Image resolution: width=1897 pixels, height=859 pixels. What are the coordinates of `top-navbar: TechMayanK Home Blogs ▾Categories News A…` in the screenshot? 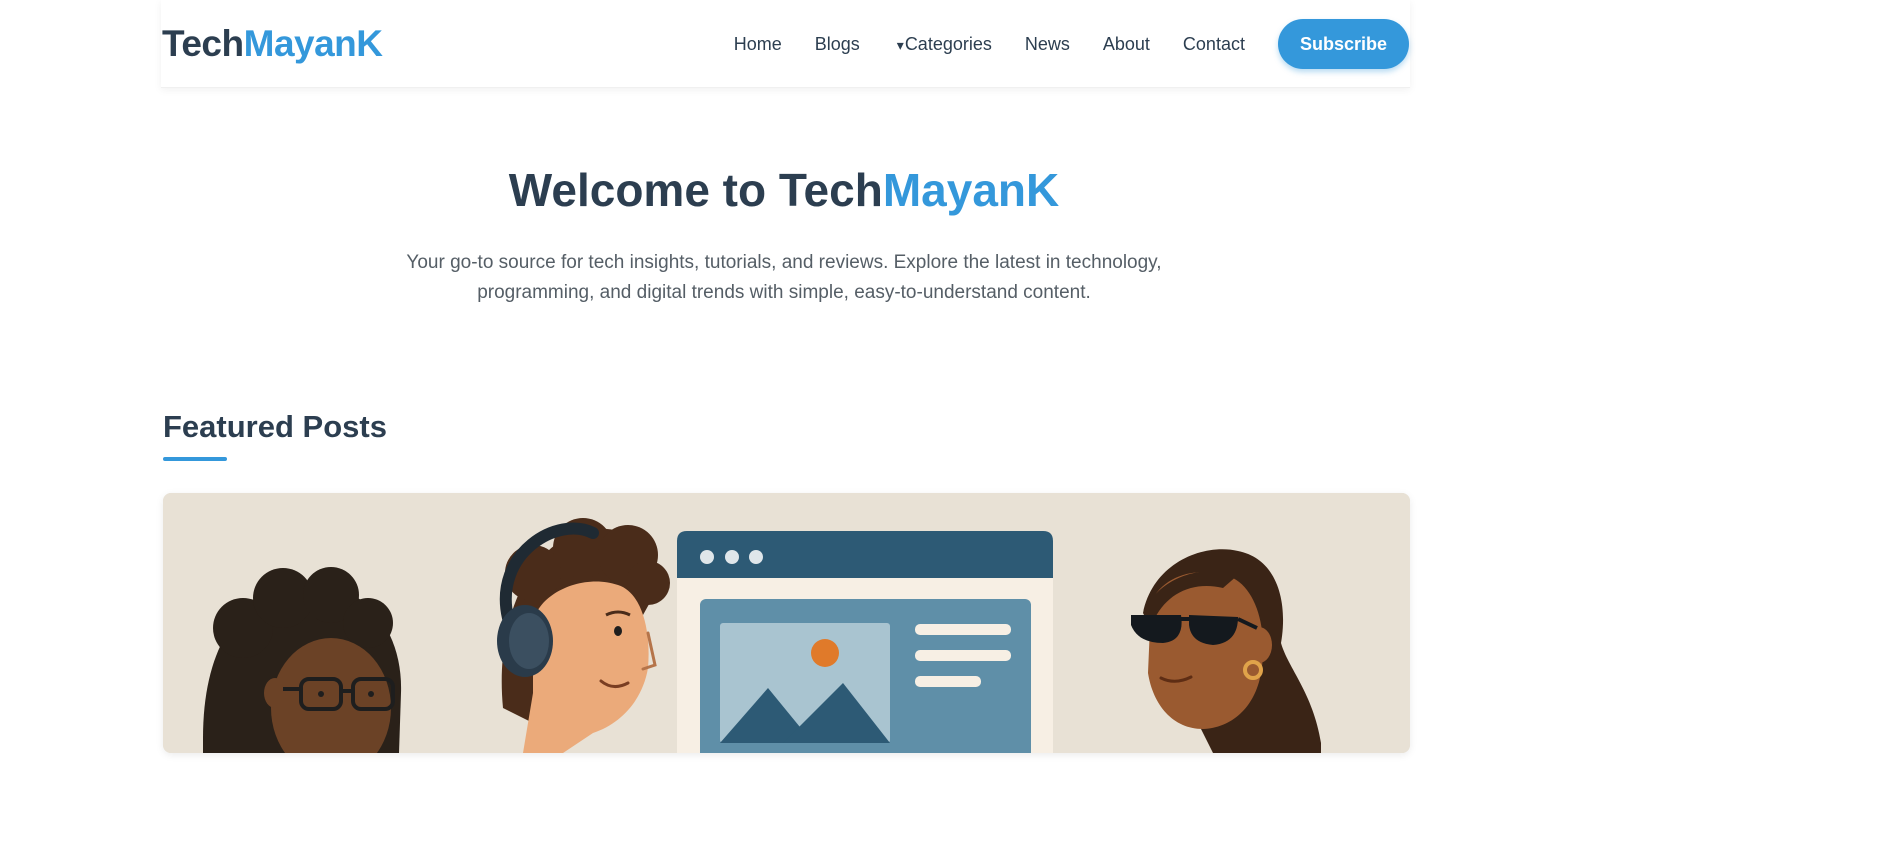 It's located at (785, 44).